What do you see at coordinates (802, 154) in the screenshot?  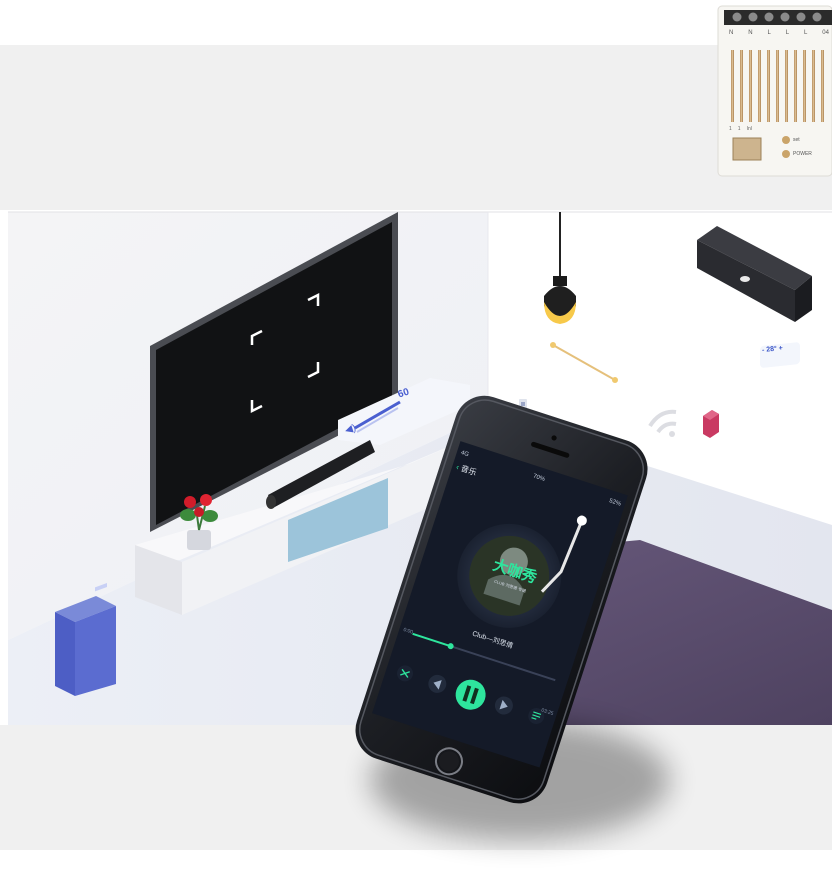 I see `led-power-label: POWER` at bounding box center [802, 154].